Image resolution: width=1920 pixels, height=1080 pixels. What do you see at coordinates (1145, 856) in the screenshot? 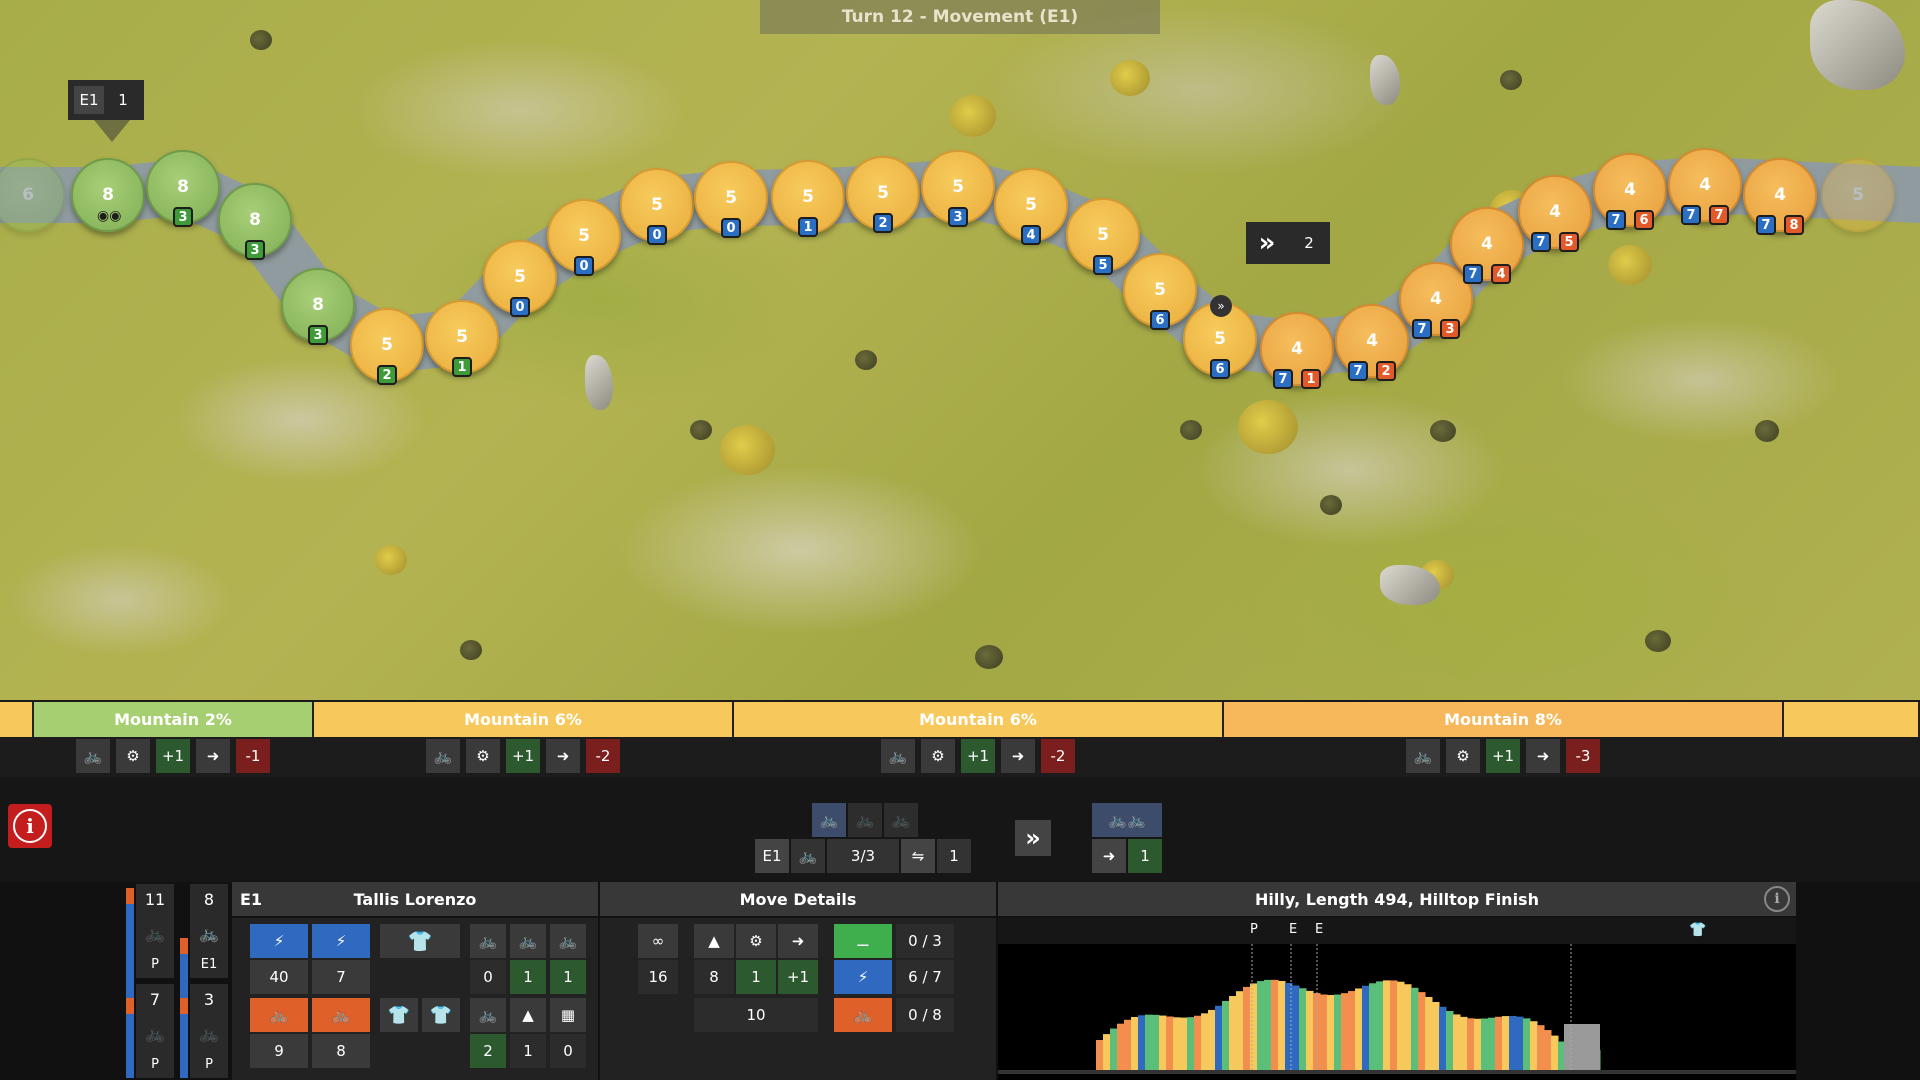
I see `slipstream-value: 1` at bounding box center [1145, 856].